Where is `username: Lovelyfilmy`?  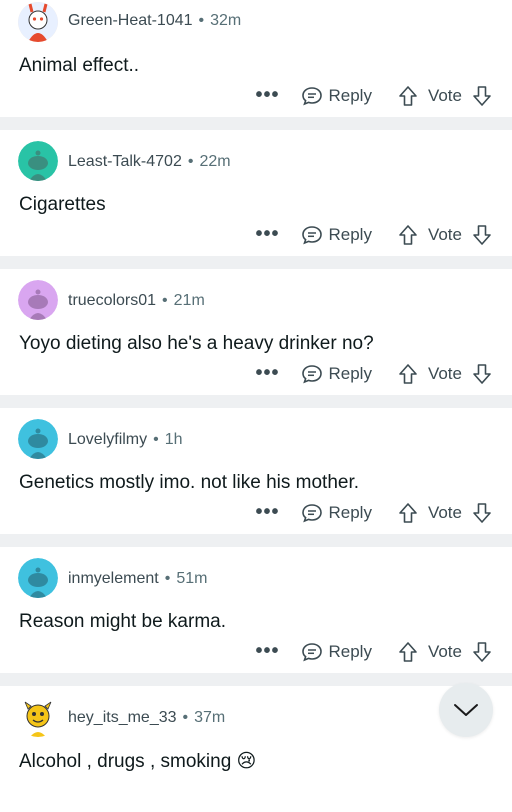
username: Lovelyfilmy is located at coordinates (107, 440).